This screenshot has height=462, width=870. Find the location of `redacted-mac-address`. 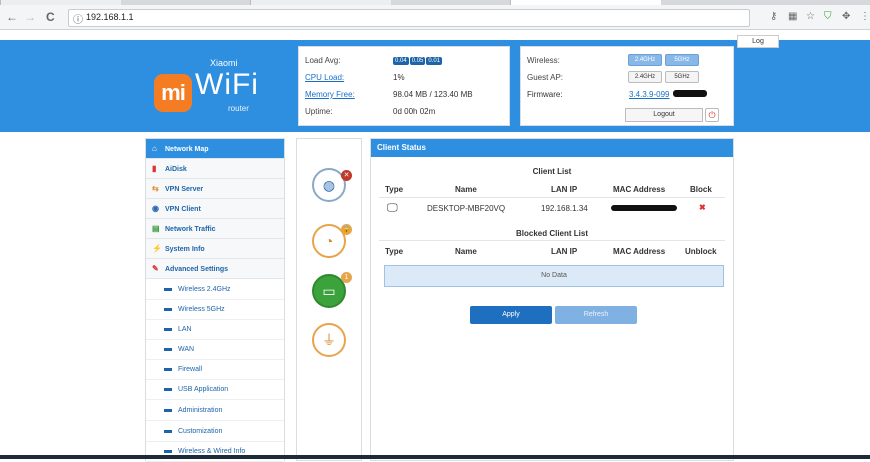

redacted-mac-address is located at coordinates (644, 208).